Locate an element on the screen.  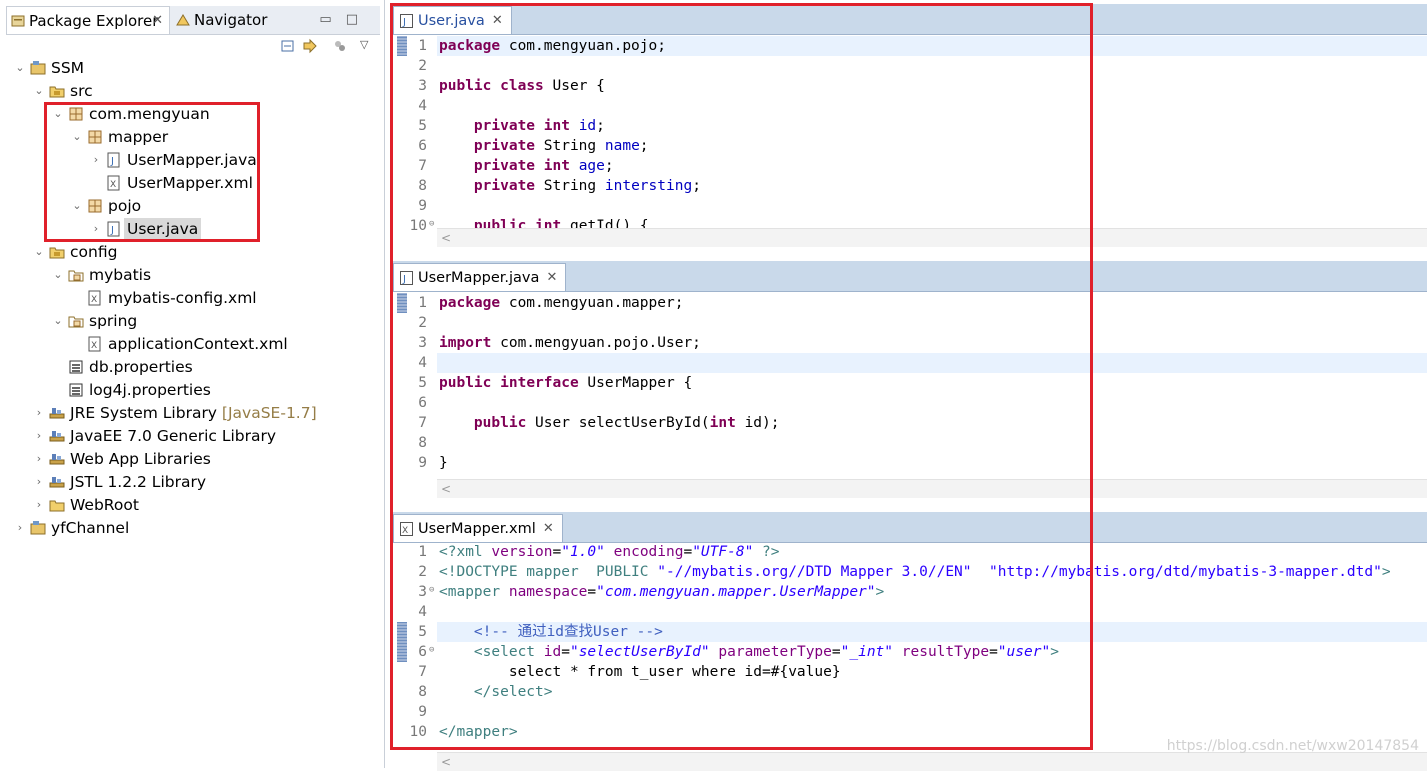
line-number: 10 is located at coordinates (418, 732).